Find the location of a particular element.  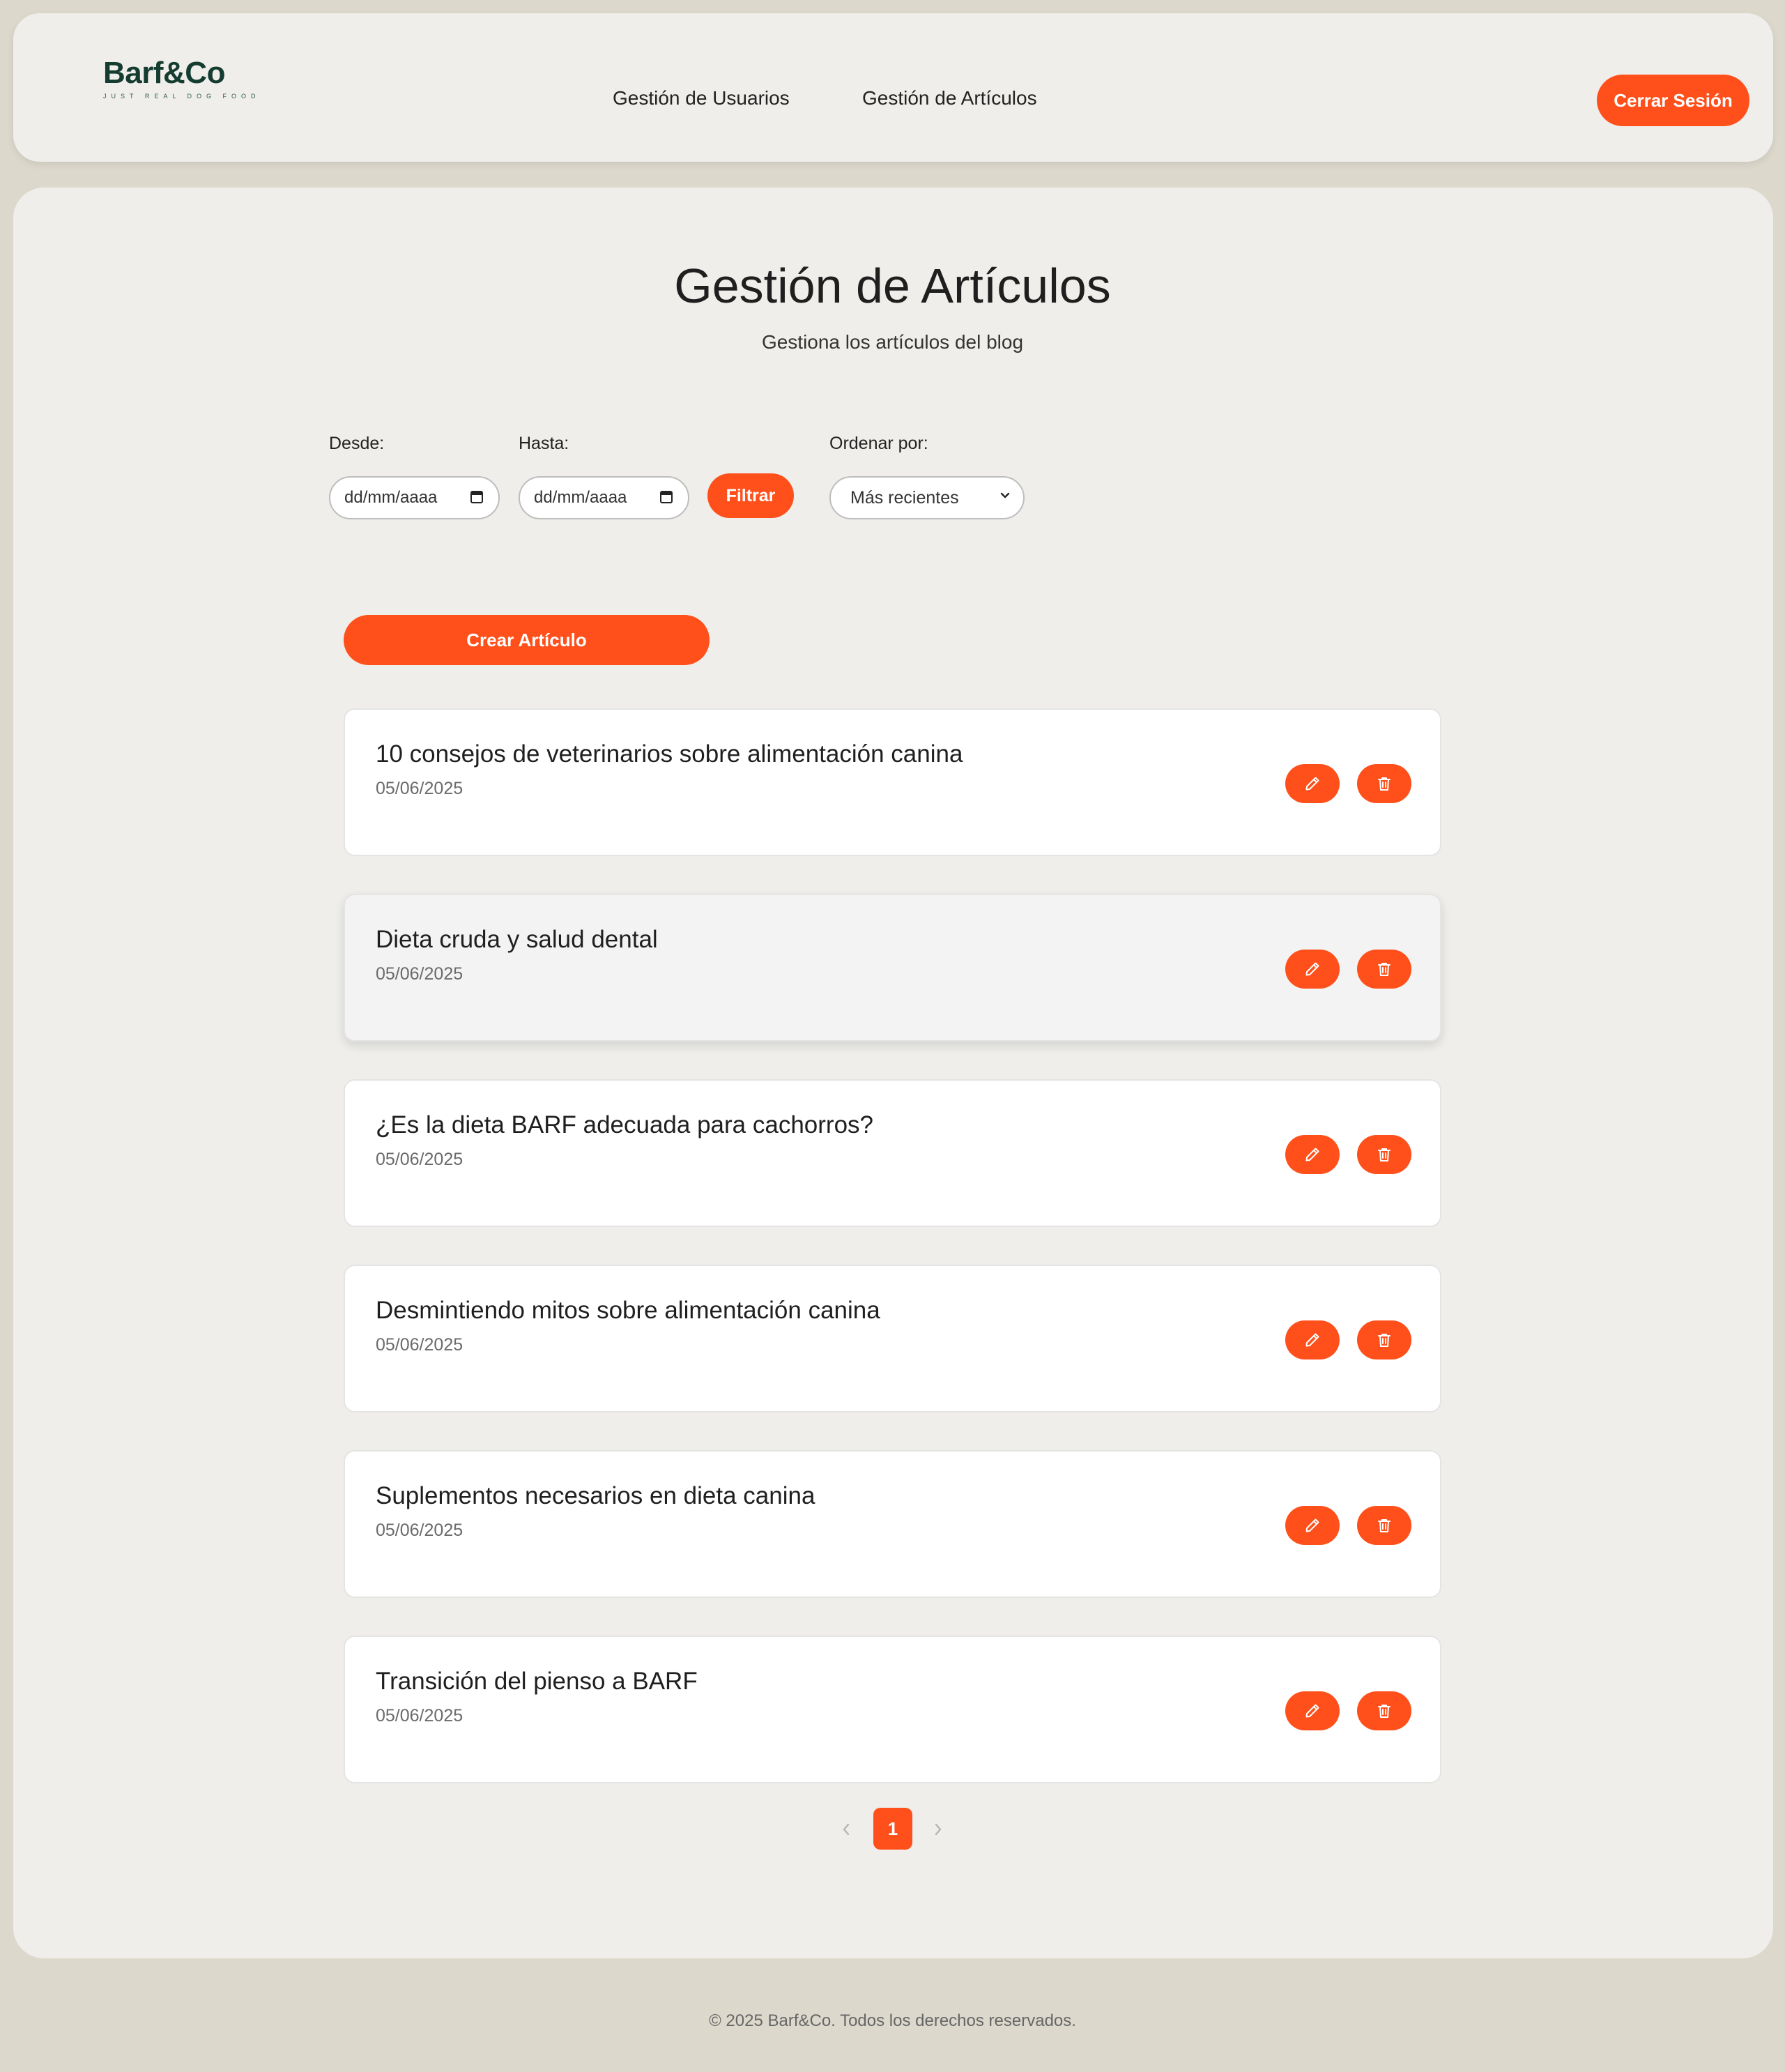

to-date-placeholder: dd/mm/aaaa is located at coordinates (580, 497).